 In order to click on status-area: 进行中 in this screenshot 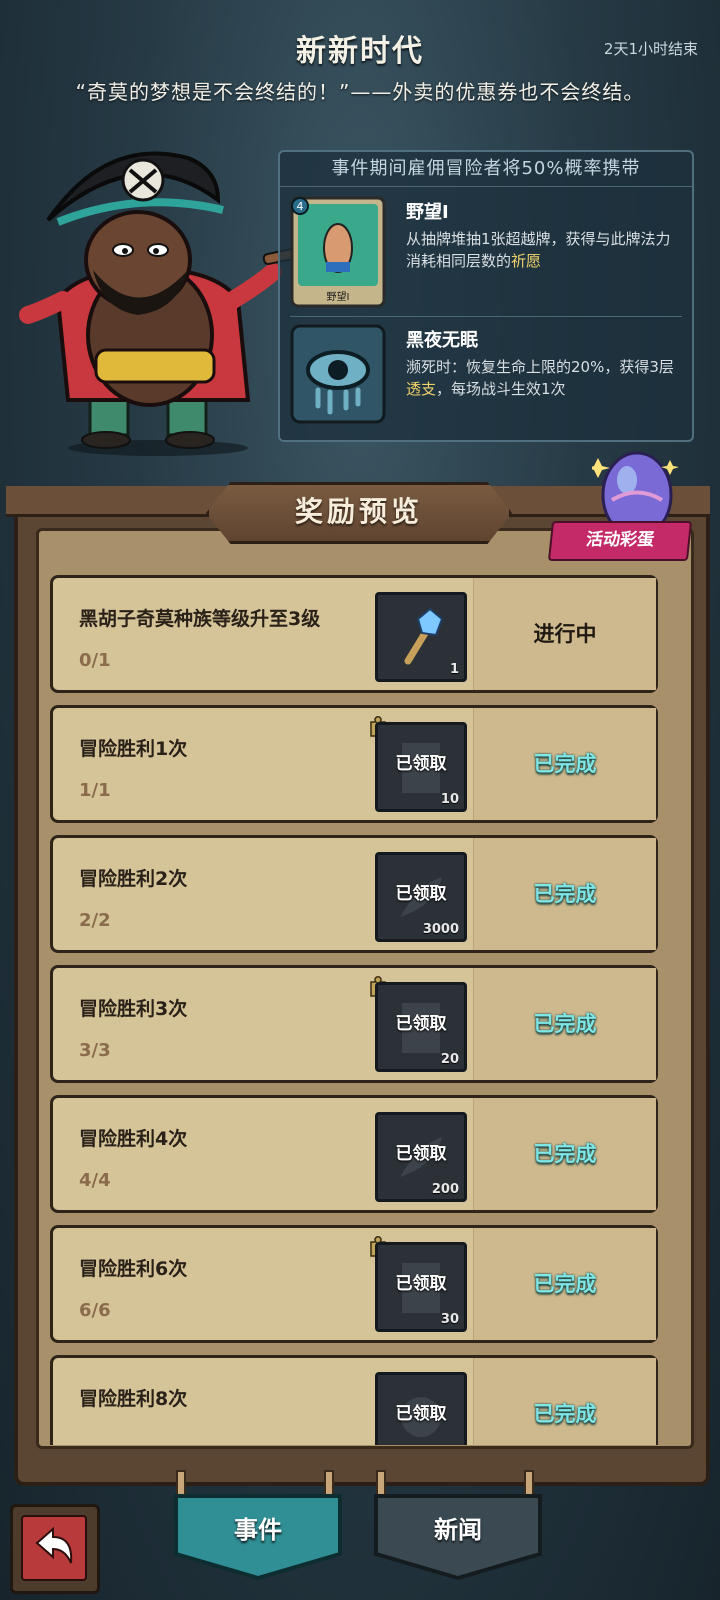, I will do `click(564, 634)`.